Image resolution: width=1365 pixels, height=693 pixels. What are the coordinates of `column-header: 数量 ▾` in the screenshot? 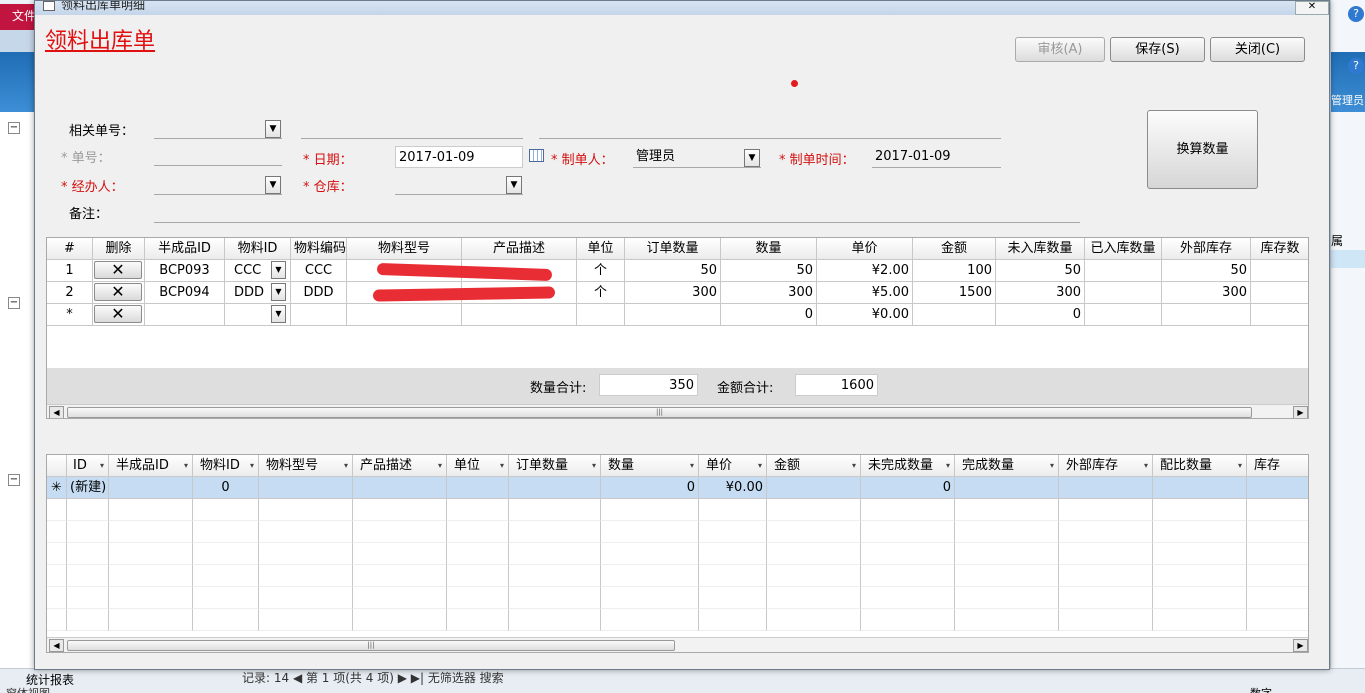 It's located at (650, 466).